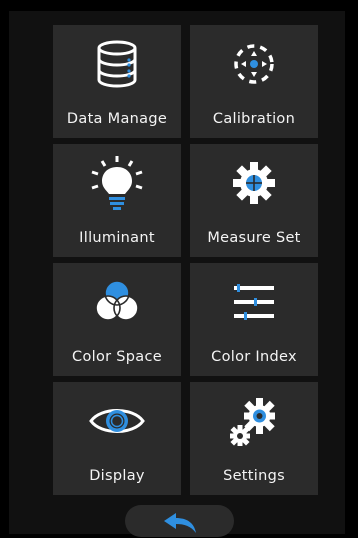 This screenshot has height=538, width=358. What do you see at coordinates (117, 476) in the screenshot?
I see `tile-label: Display` at bounding box center [117, 476].